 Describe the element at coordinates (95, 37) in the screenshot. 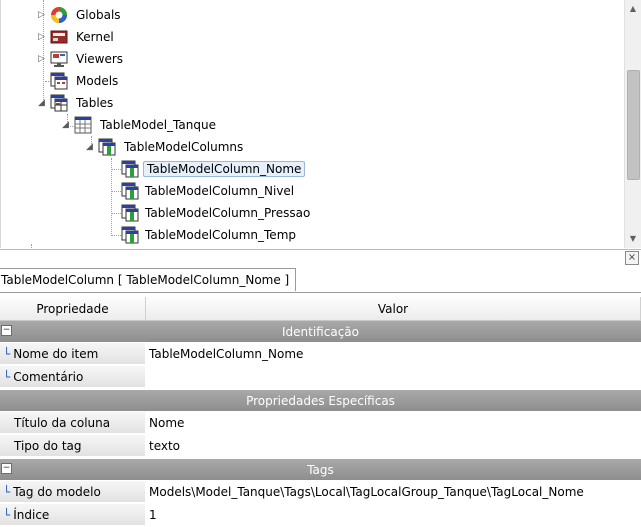

I see `tree-item-label: Kernel` at that location.